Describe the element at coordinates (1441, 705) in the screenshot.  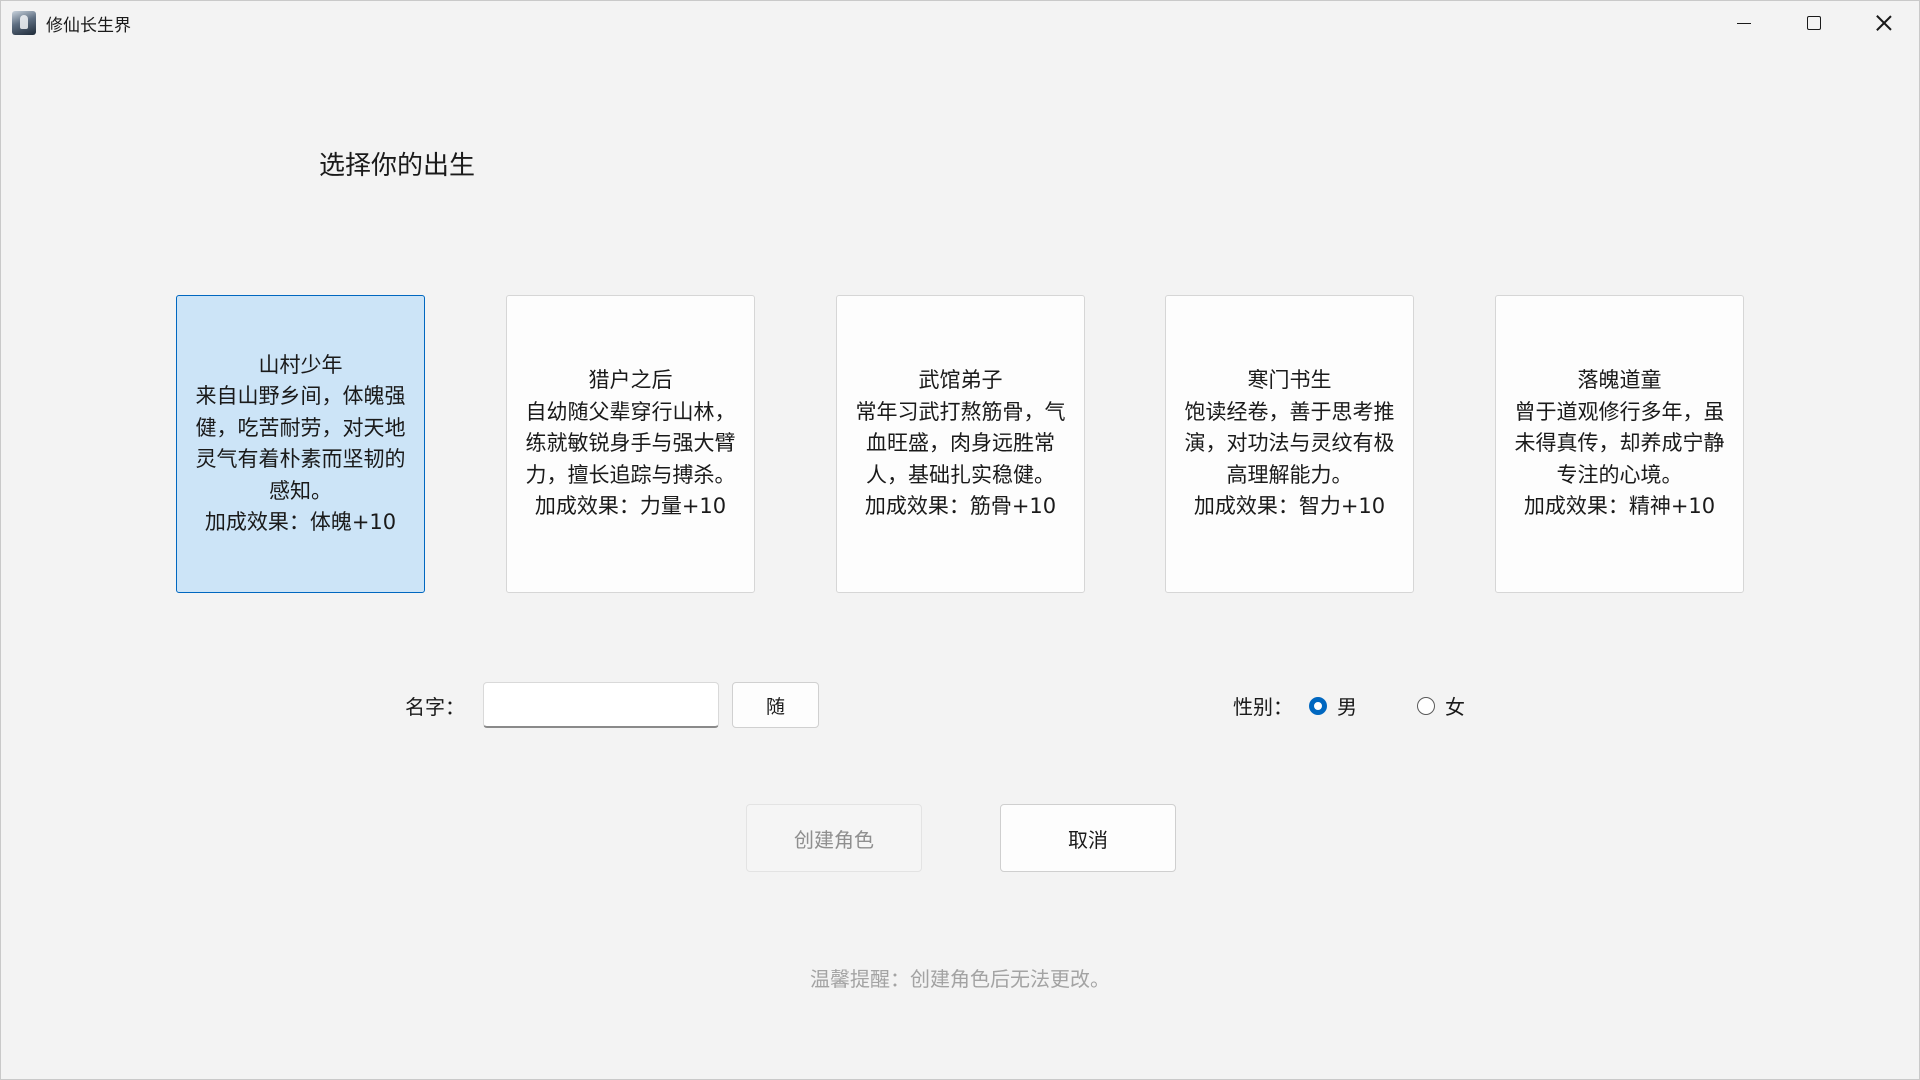
I see `gender-radio-female: 女` at that location.